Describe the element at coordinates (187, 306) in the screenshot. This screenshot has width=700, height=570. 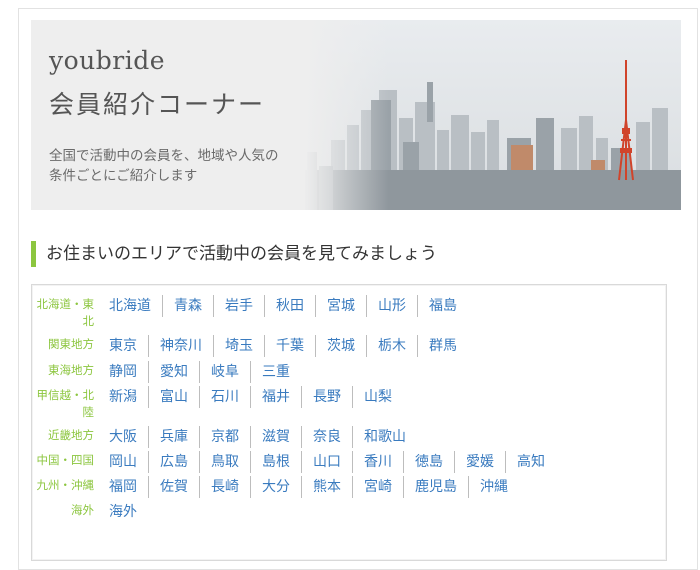
I see `pref-link: 青森` at that location.